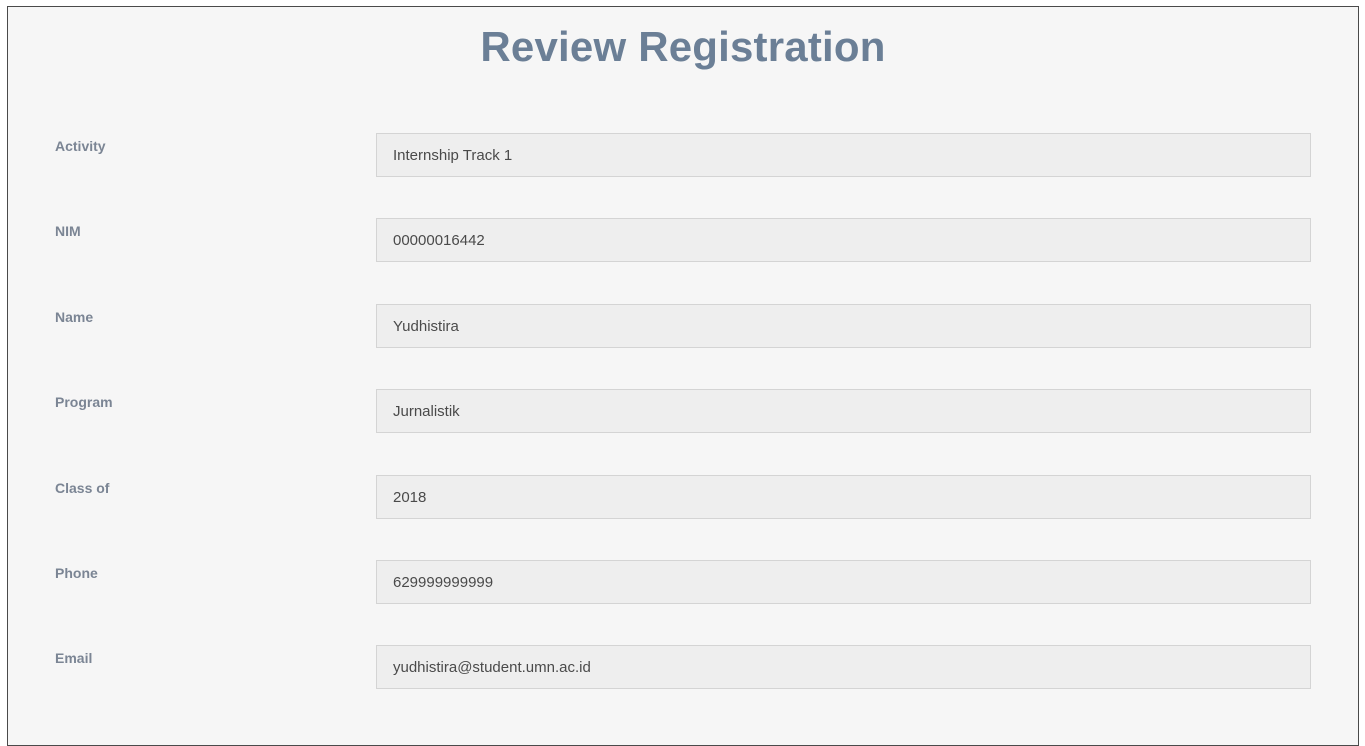  I want to click on page-title: Review Registration, so click(683, 46).